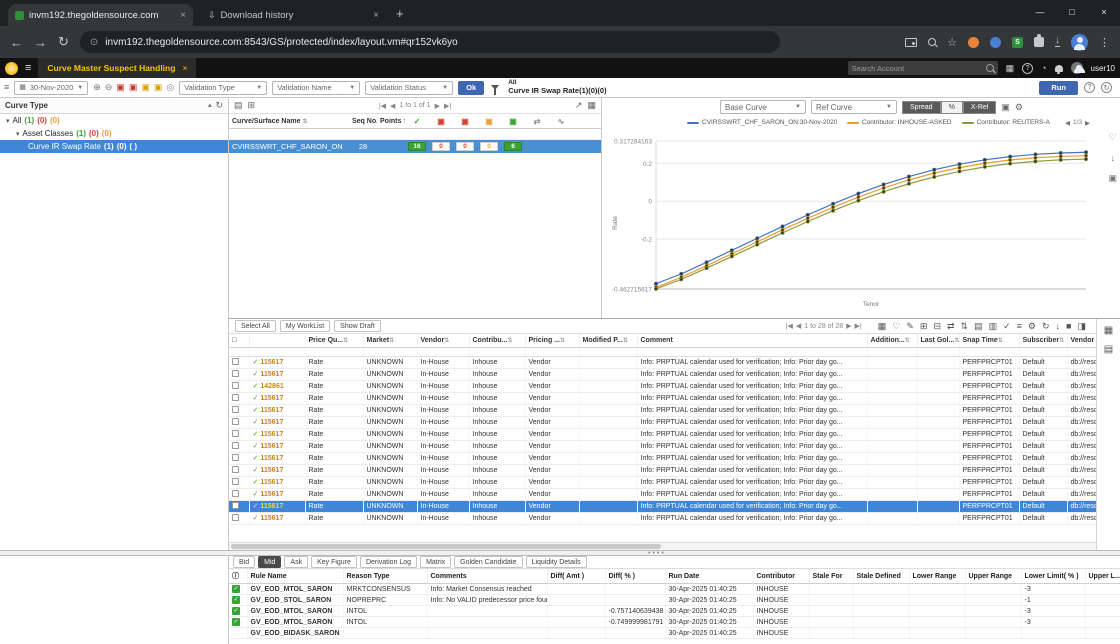  I want to click on prev-page-icon: ◀, so click(798, 326).